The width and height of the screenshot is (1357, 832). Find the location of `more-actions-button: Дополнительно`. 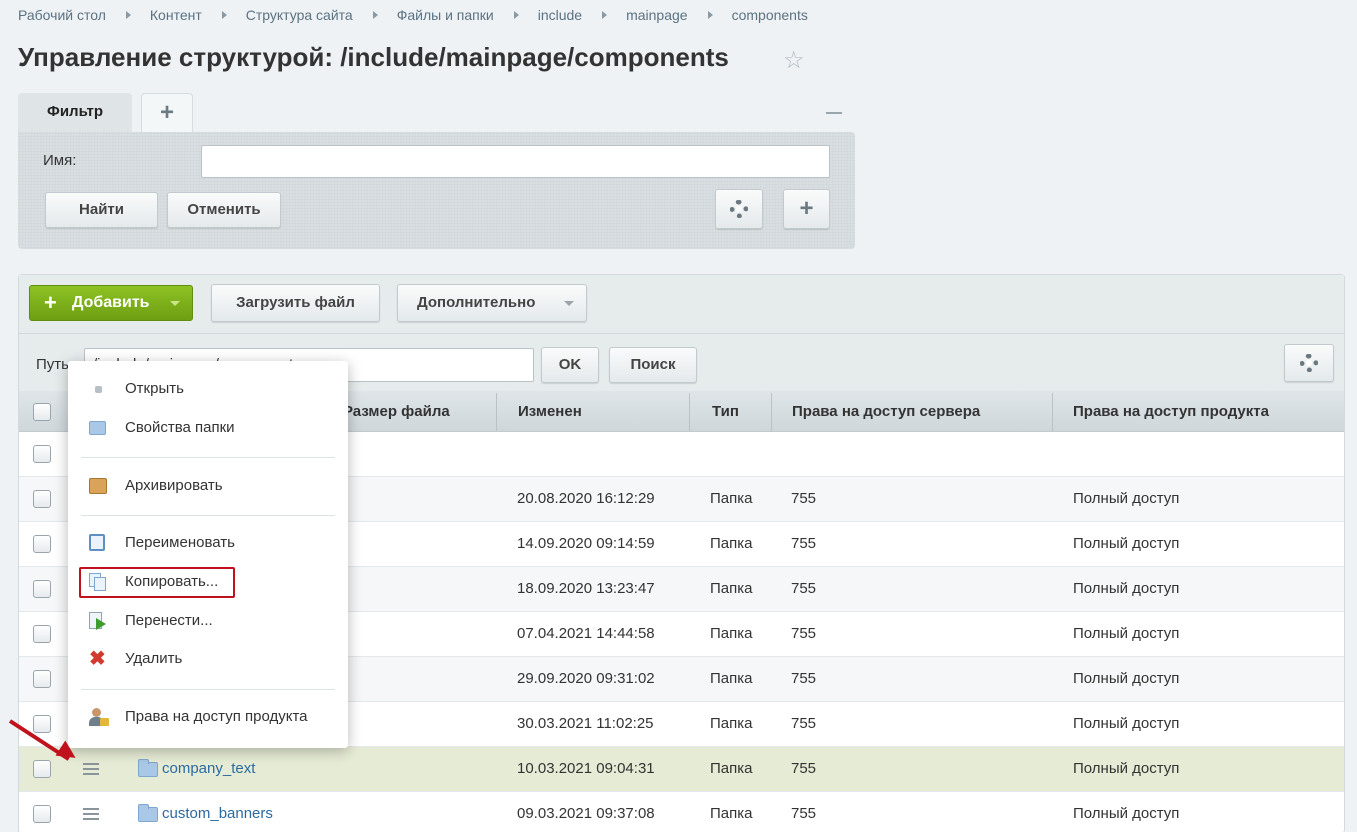

more-actions-button: Дополнительно is located at coordinates (492, 303).